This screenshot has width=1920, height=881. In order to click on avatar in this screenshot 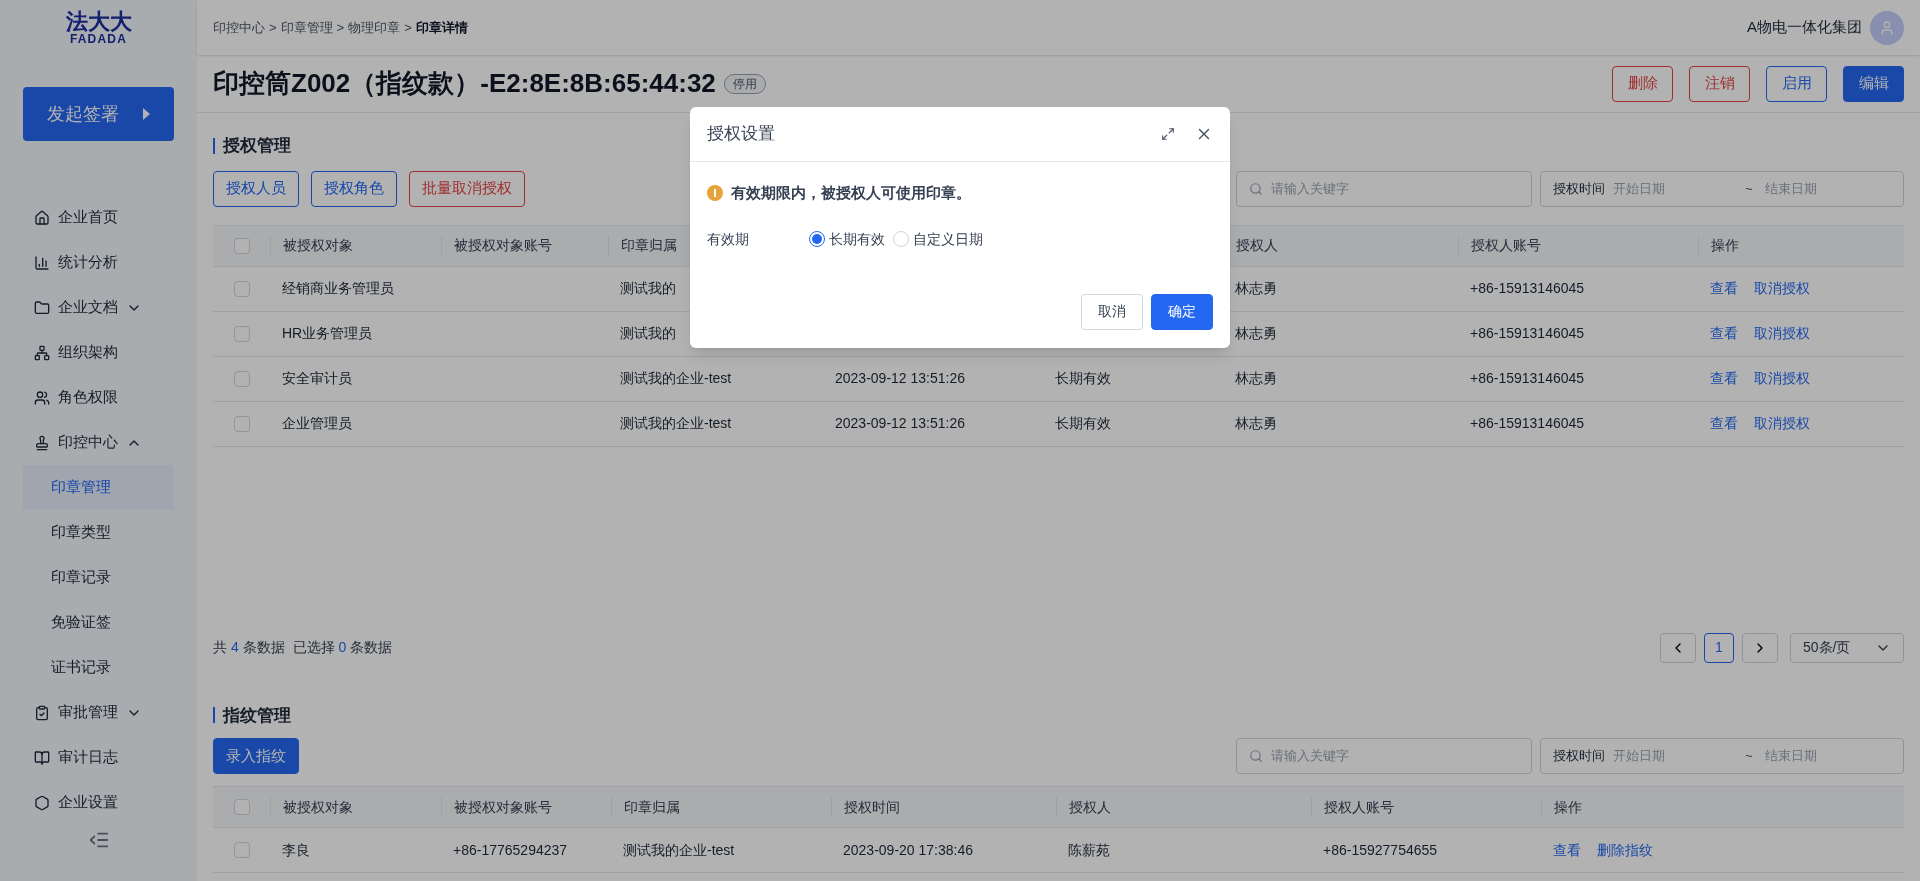, I will do `click(1887, 27)`.